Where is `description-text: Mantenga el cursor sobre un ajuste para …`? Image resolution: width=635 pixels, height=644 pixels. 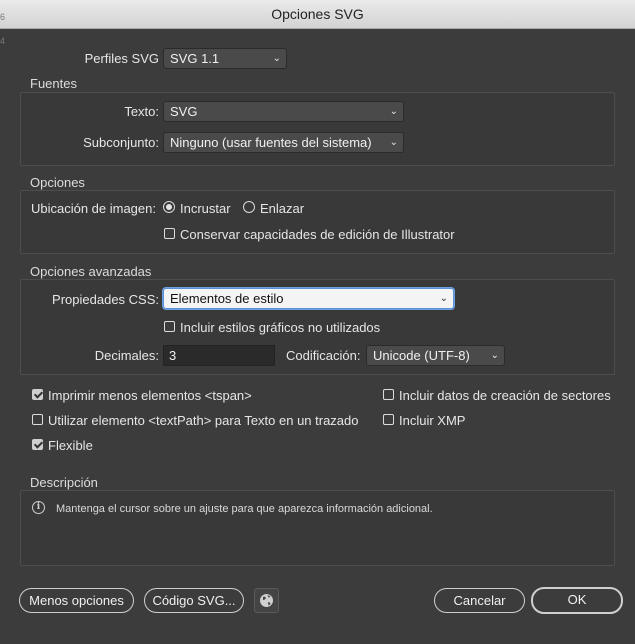 description-text: Mantenga el cursor sobre un ajuste para … is located at coordinates (244, 509).